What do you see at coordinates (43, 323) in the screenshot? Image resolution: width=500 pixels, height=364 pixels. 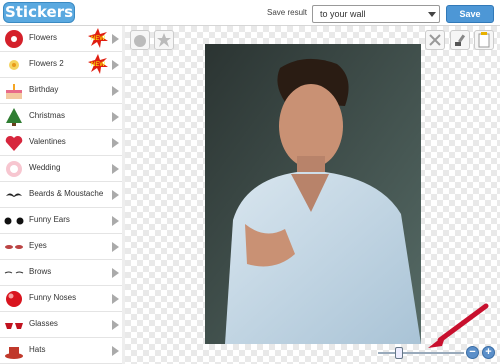 I see `sidebar-item-label: Glasses` at bounding box center [43, 323].